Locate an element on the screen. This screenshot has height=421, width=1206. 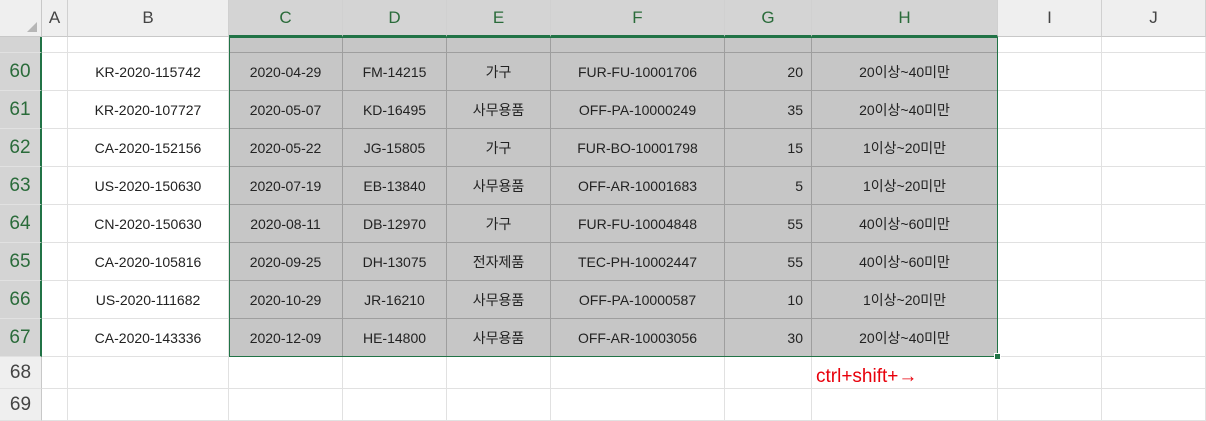
cell-j65 is located at coordinates (1154, 262).